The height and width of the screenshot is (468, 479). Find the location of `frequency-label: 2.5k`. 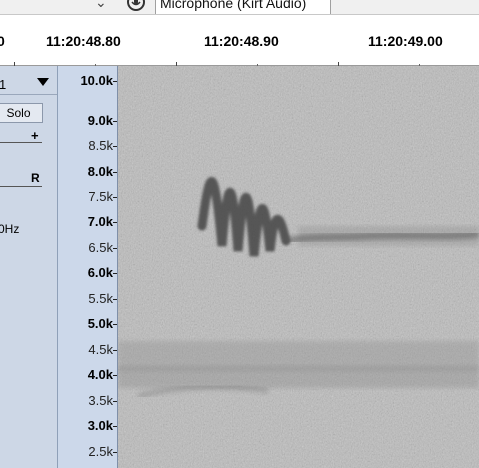

frequency-label: 2.5k is located at coordinates (100, 451).